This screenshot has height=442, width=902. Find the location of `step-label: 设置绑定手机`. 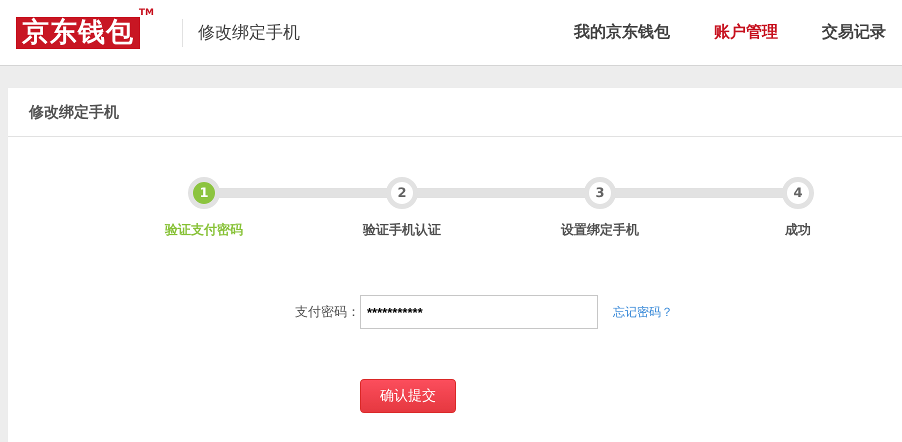

step-label: 设置绑定手机 is located at coordinates (600, 230).